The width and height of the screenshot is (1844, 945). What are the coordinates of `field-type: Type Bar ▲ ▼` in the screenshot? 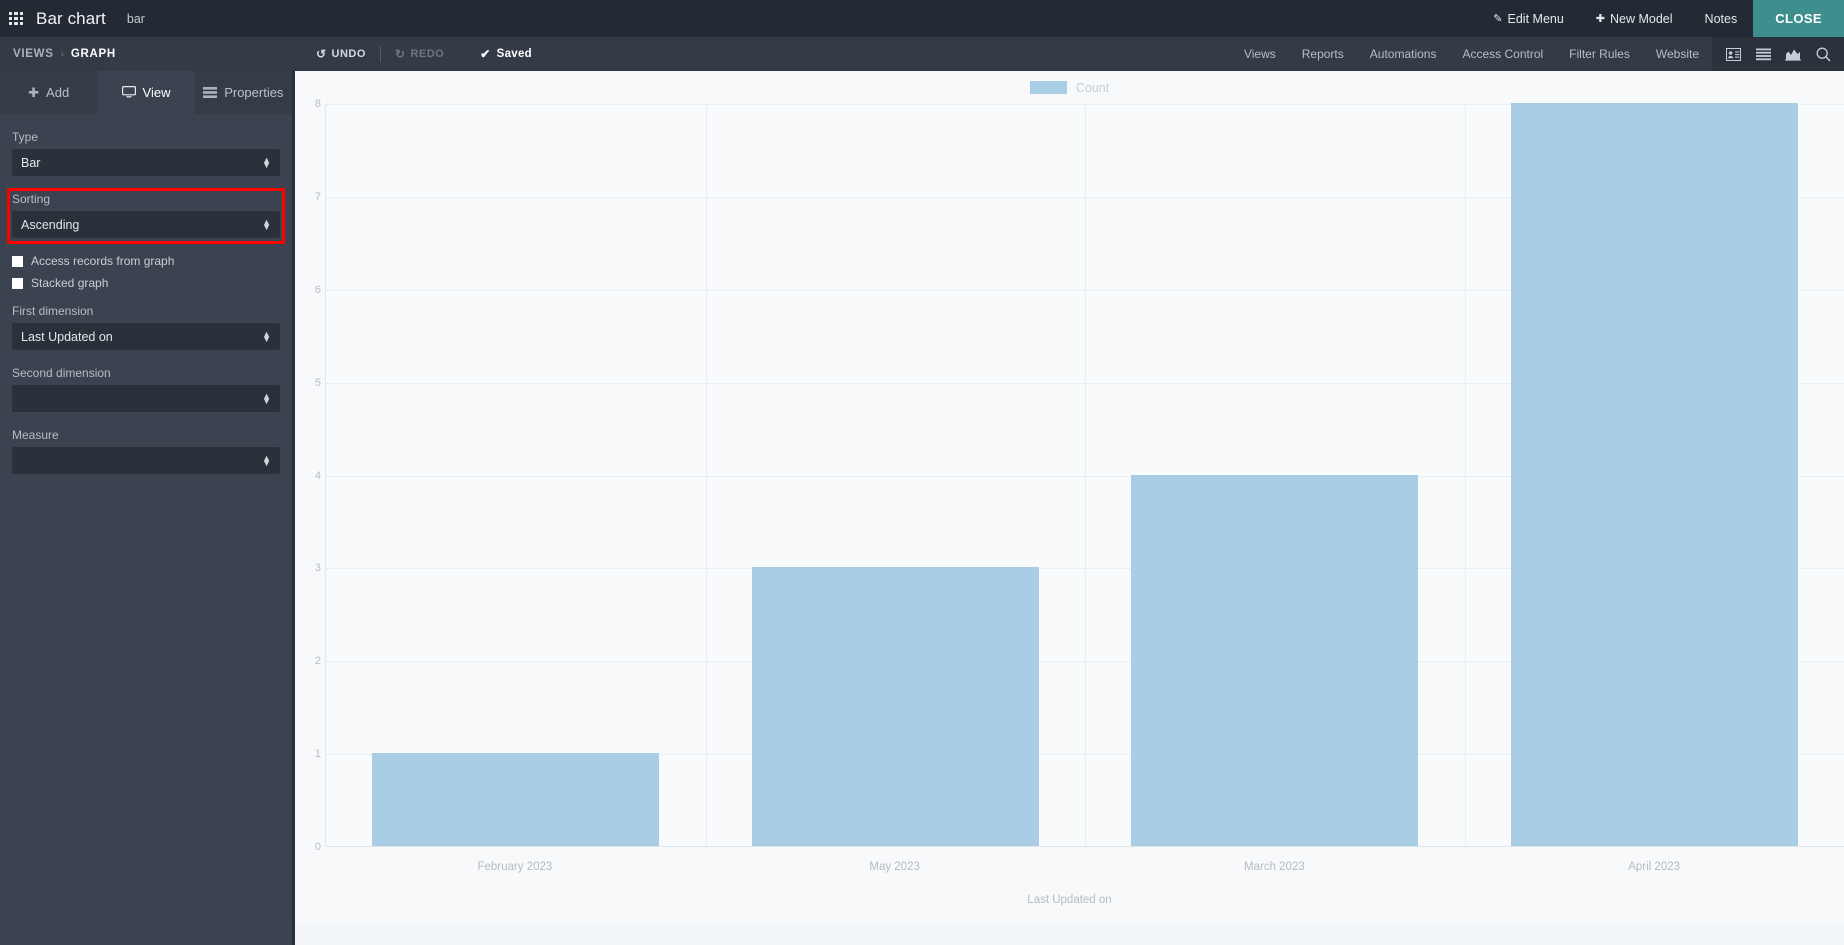 It's located at (146, 153).